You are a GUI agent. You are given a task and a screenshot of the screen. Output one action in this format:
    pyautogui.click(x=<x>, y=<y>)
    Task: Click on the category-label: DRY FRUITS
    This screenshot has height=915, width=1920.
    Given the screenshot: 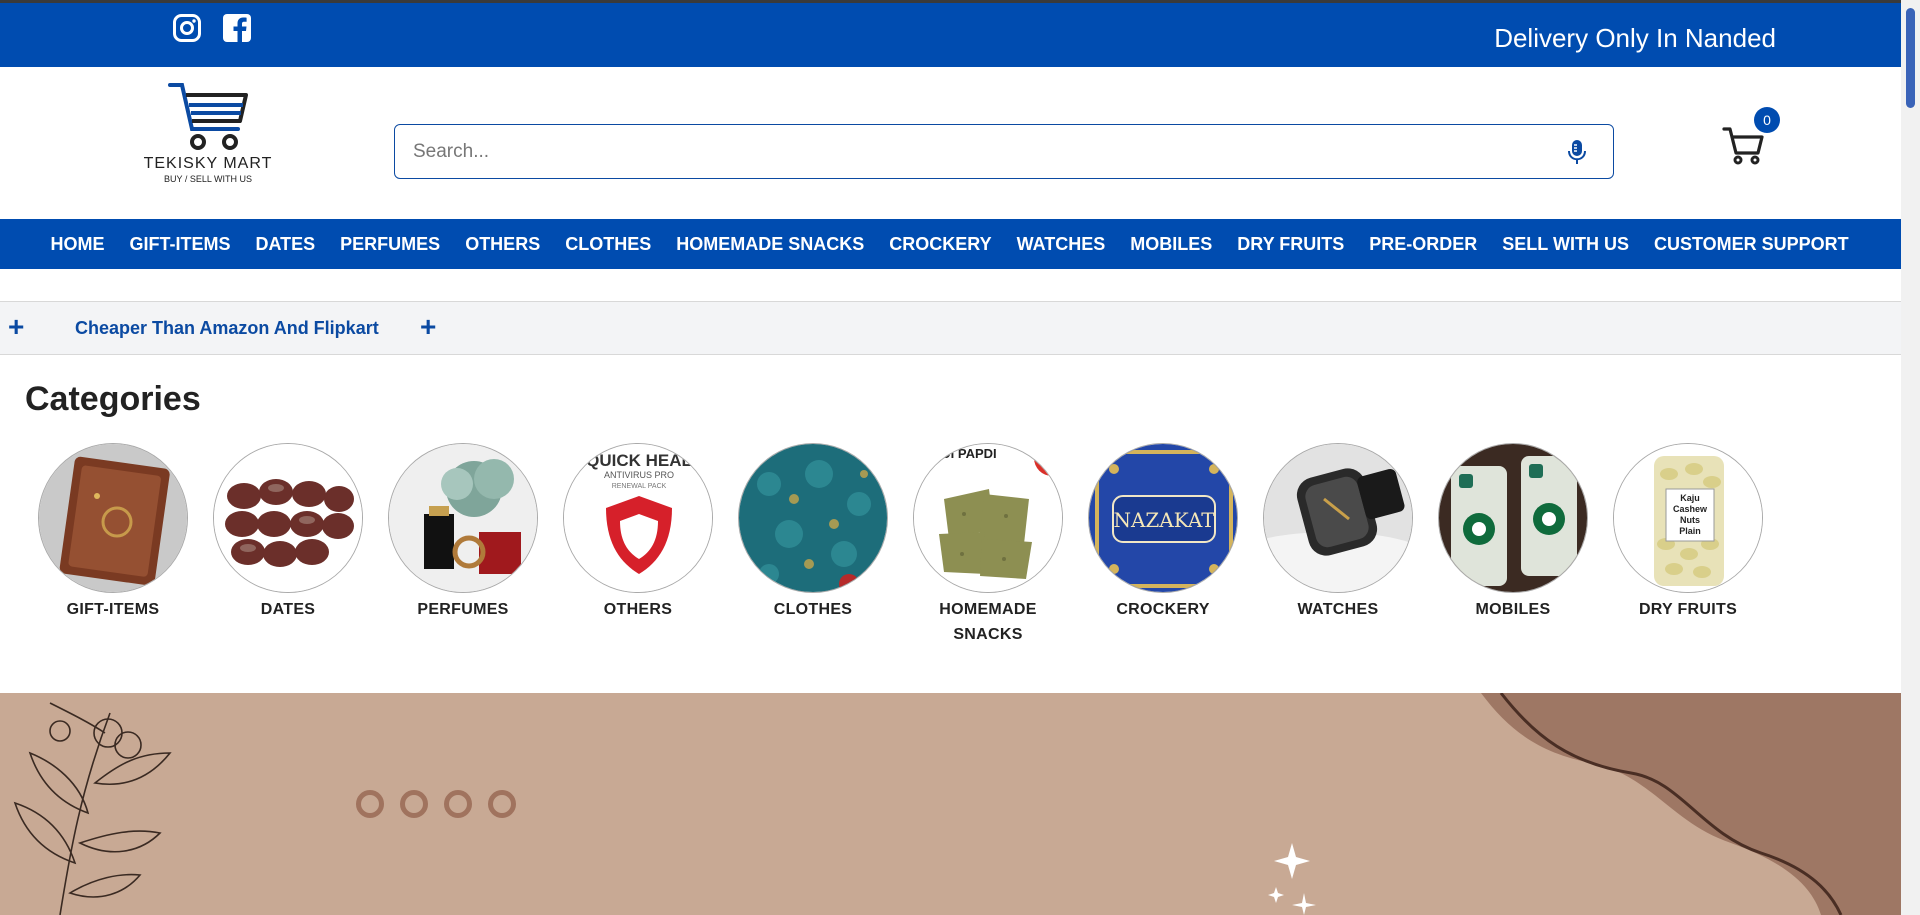 What is the action you would take?
    pyautogui.click(x=1688, y=609)
    